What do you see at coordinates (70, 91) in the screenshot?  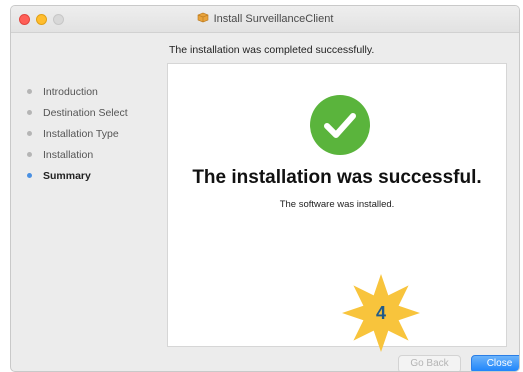 I see `step-label: Introduction` at bounding box center [70, 91].